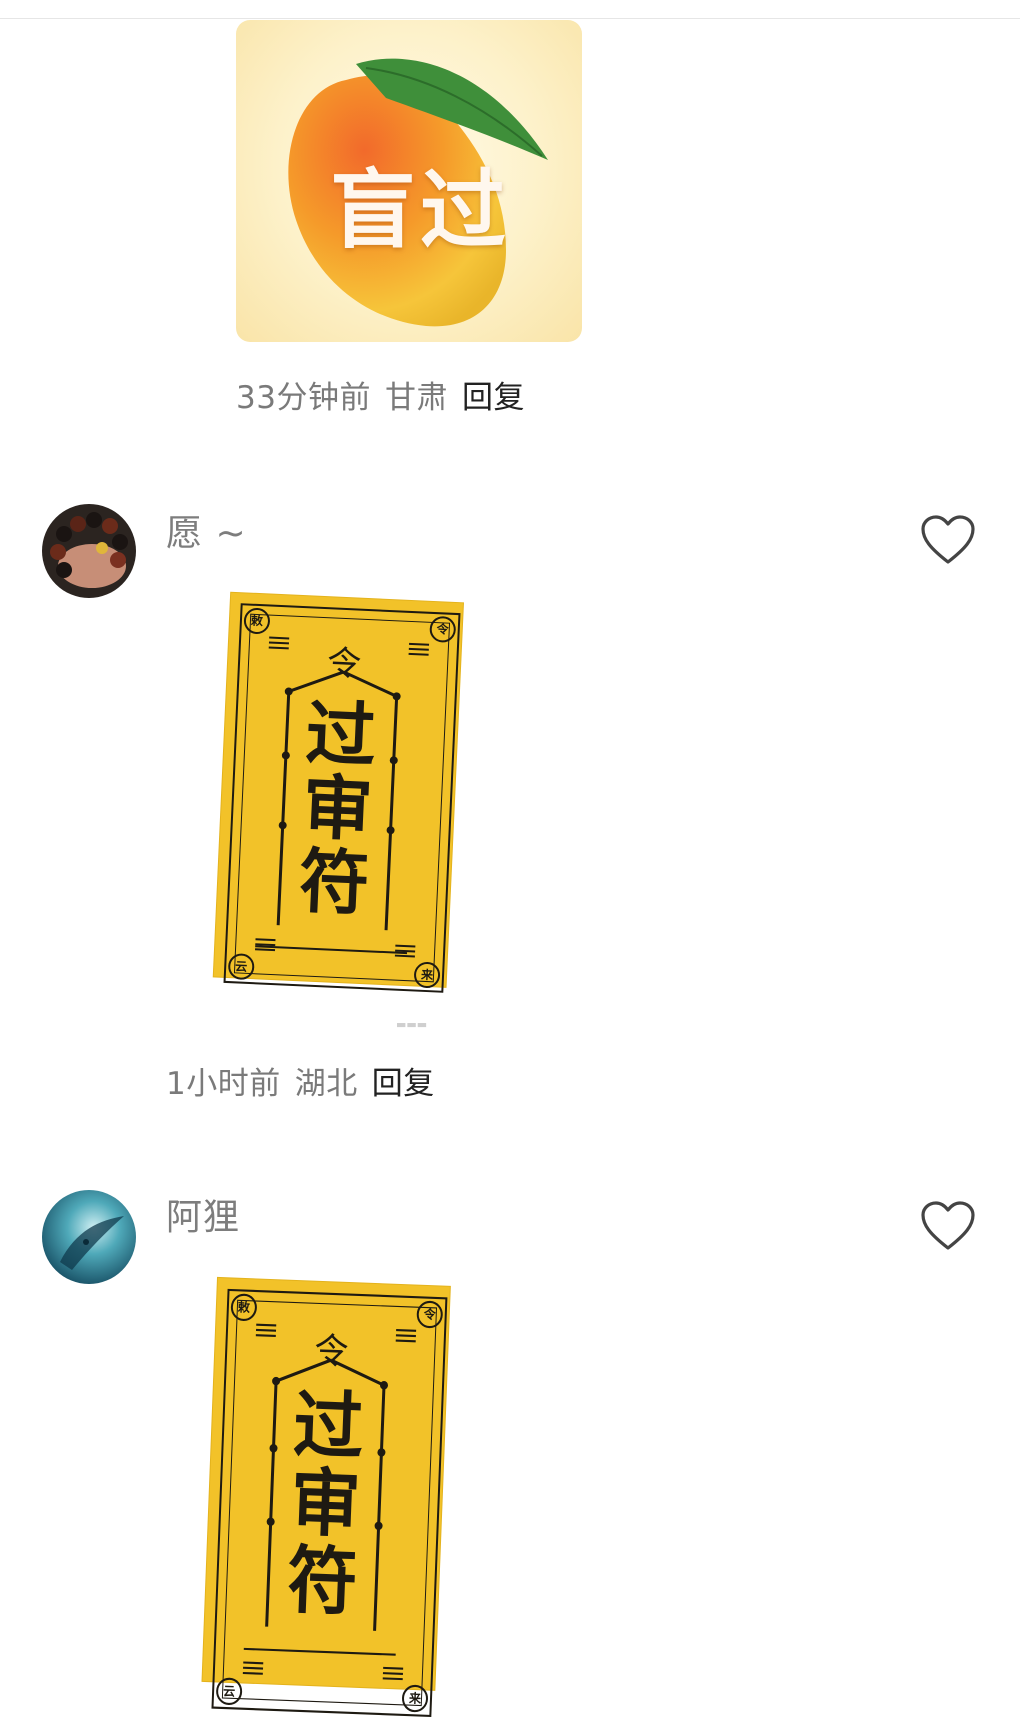 This screenshot has width=1020, height=1728. I want to click on sticker-watermark: ▬▬▬, so click(412, 1024).